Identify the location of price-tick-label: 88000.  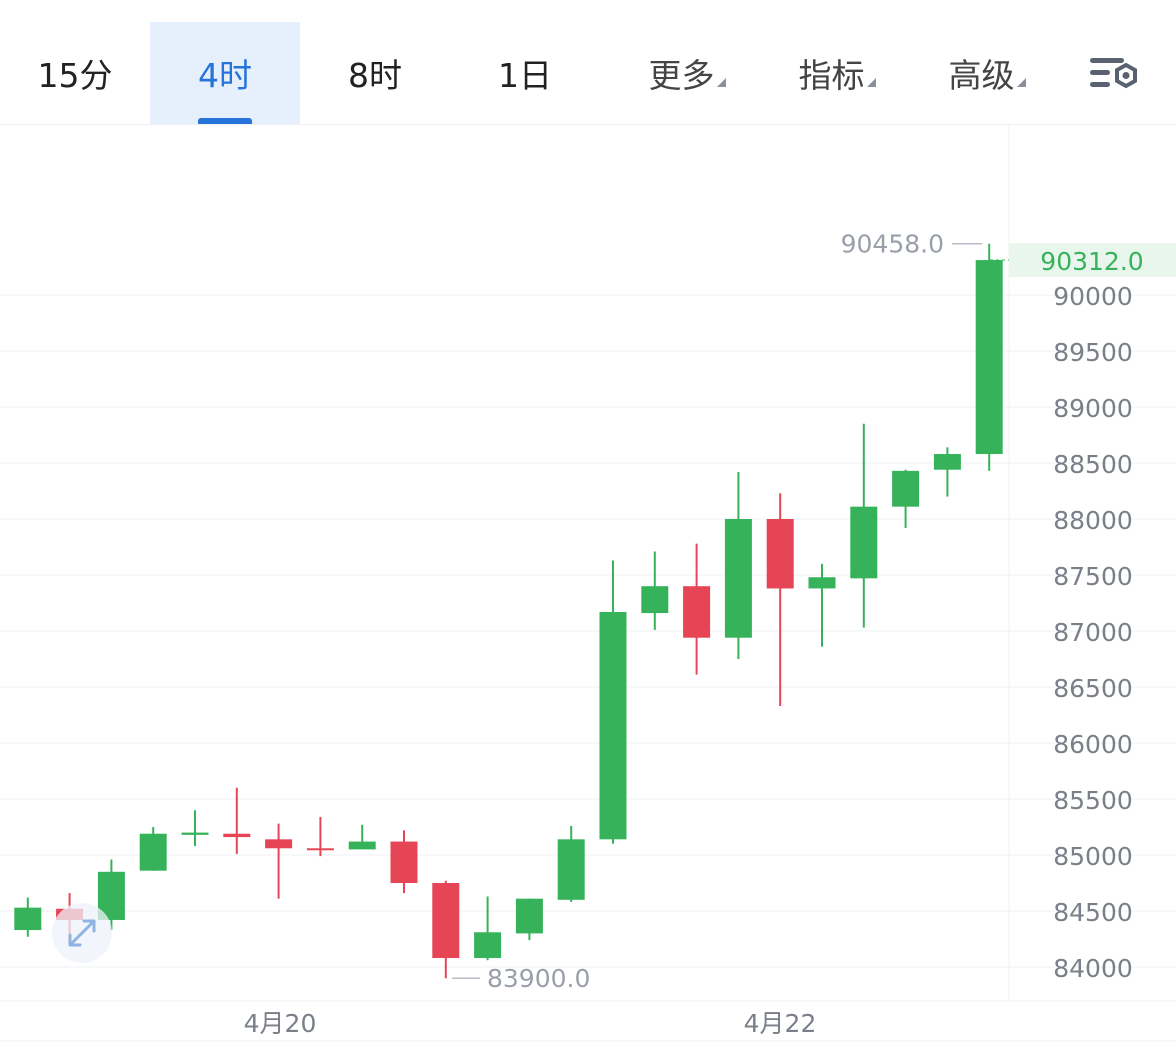
(1093, 520).